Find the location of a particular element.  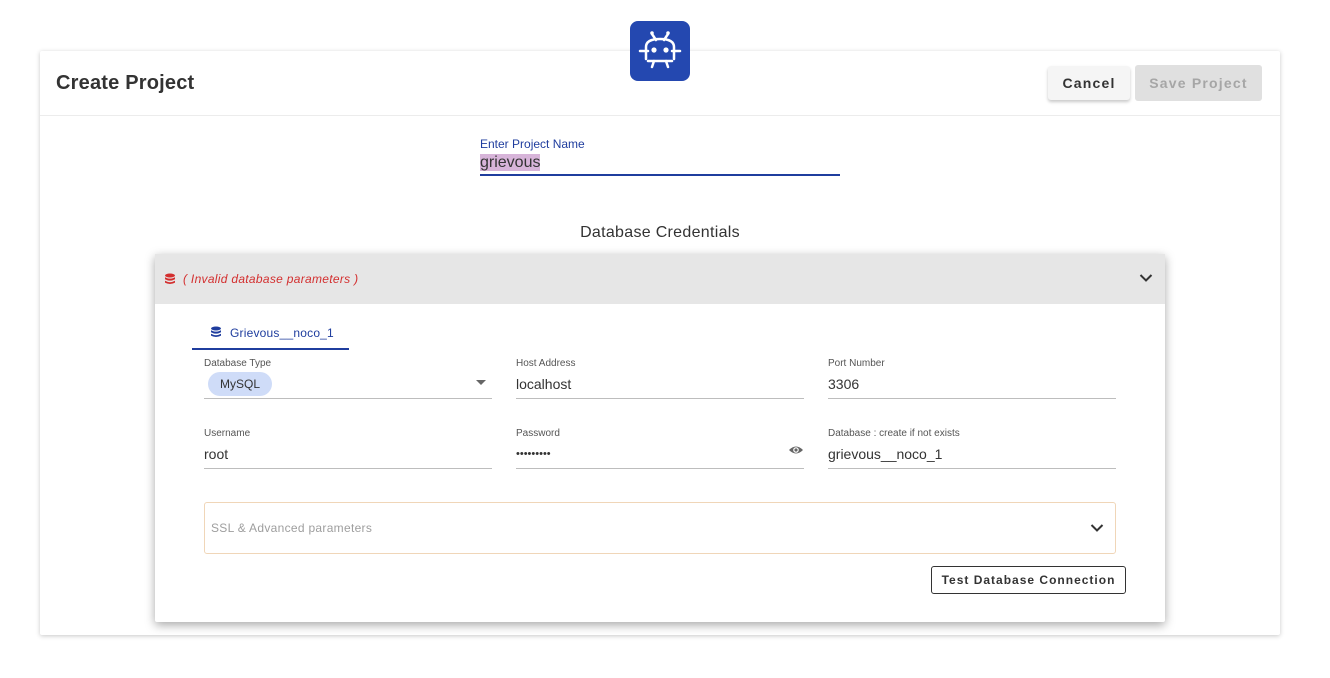

database-name-label: Database : create if not exists is located at coordinates (894, 433).